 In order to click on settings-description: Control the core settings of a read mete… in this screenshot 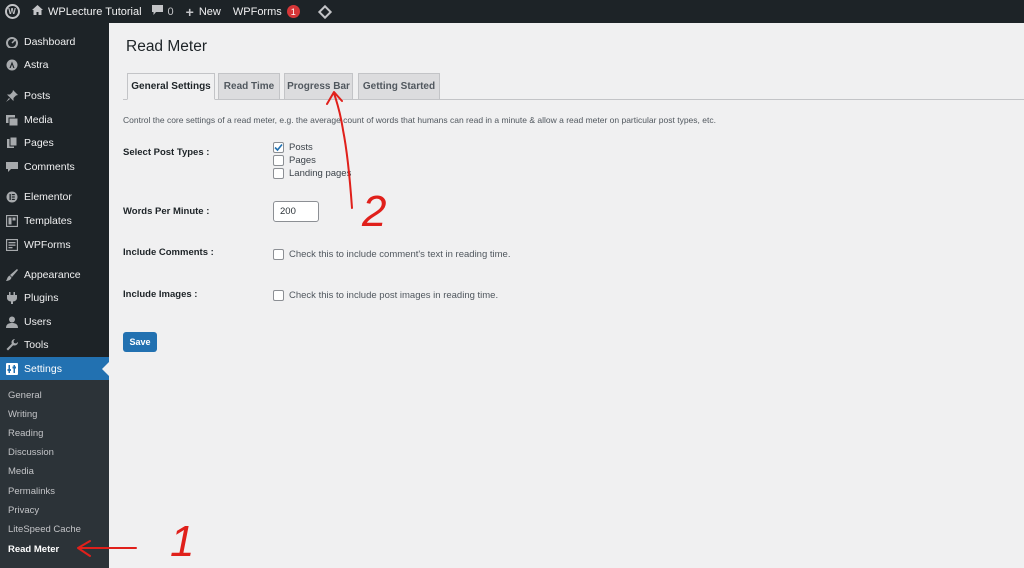, I will do `click(419, 120)`.